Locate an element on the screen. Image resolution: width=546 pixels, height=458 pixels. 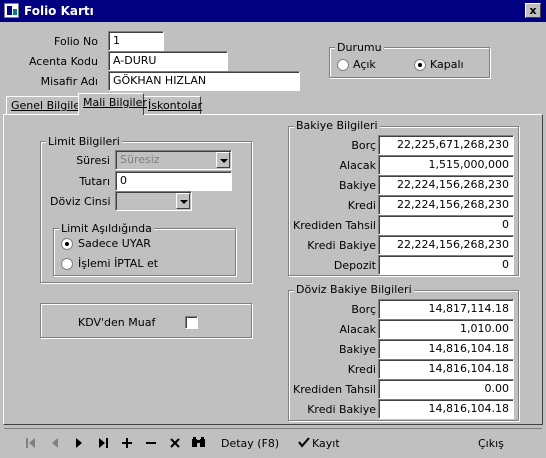
doviz-alacak-value: 1,010.00 is located at coordinates (446, 329).